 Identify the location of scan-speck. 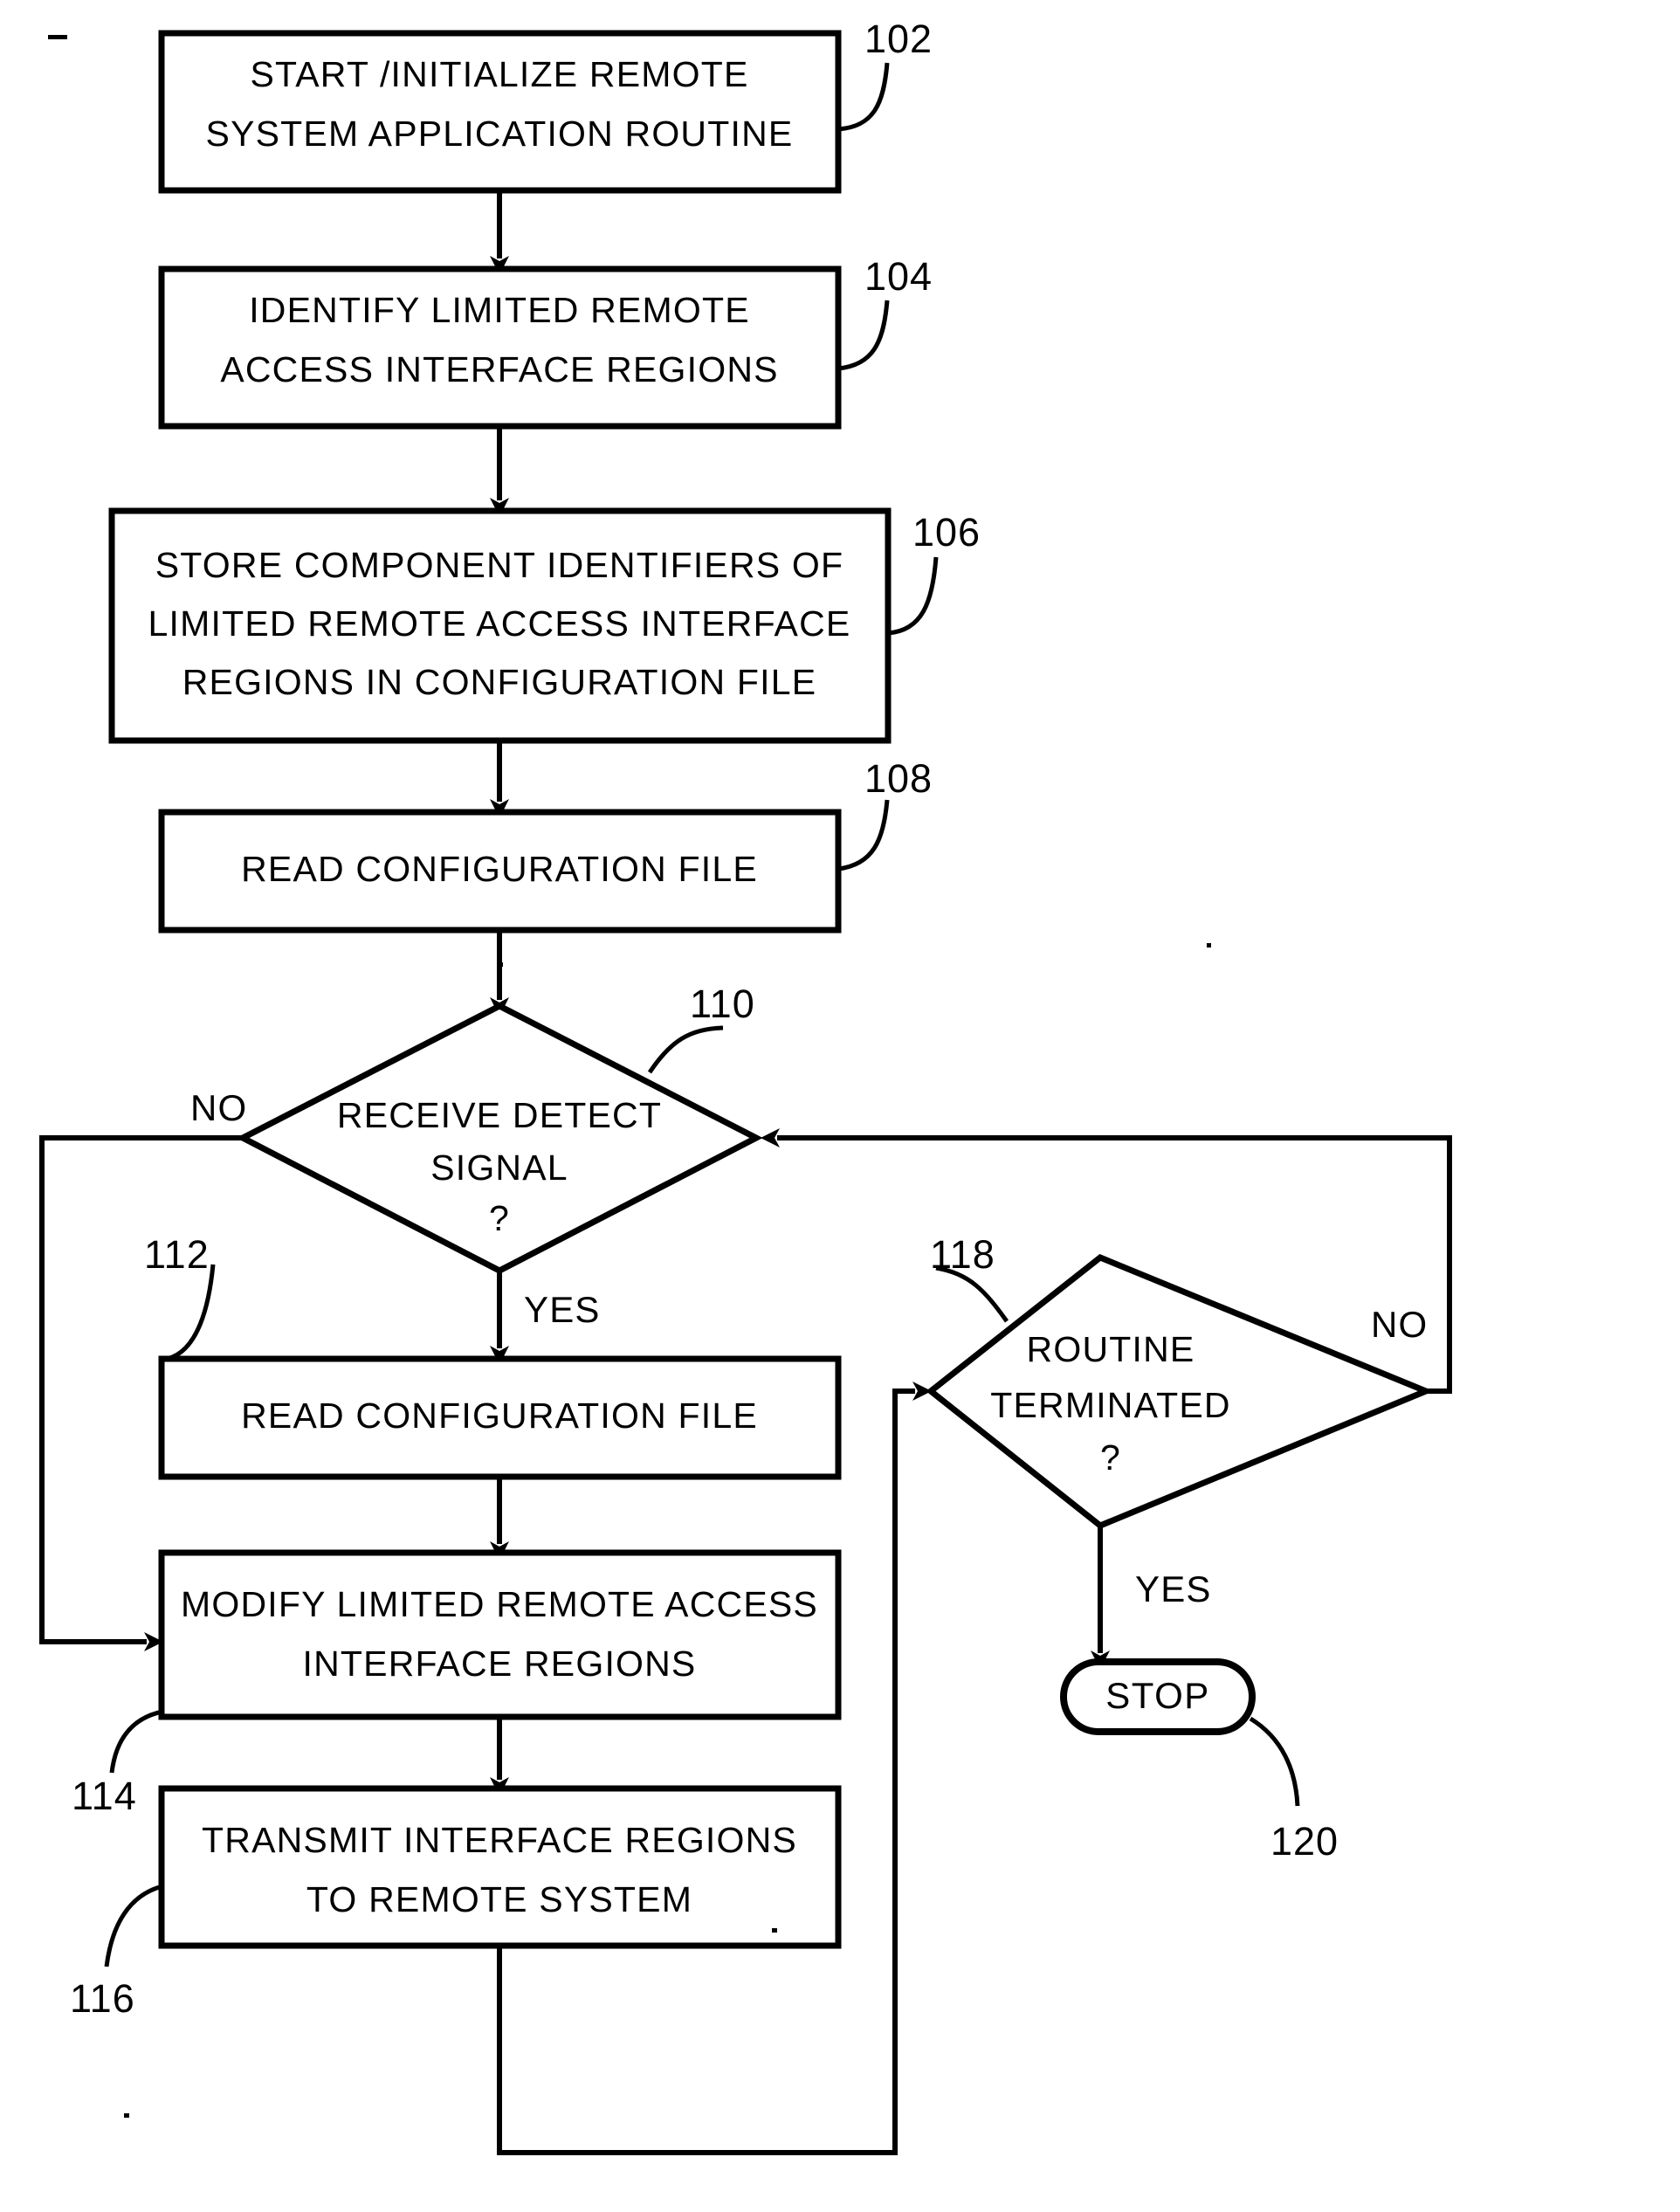
(57, 37).